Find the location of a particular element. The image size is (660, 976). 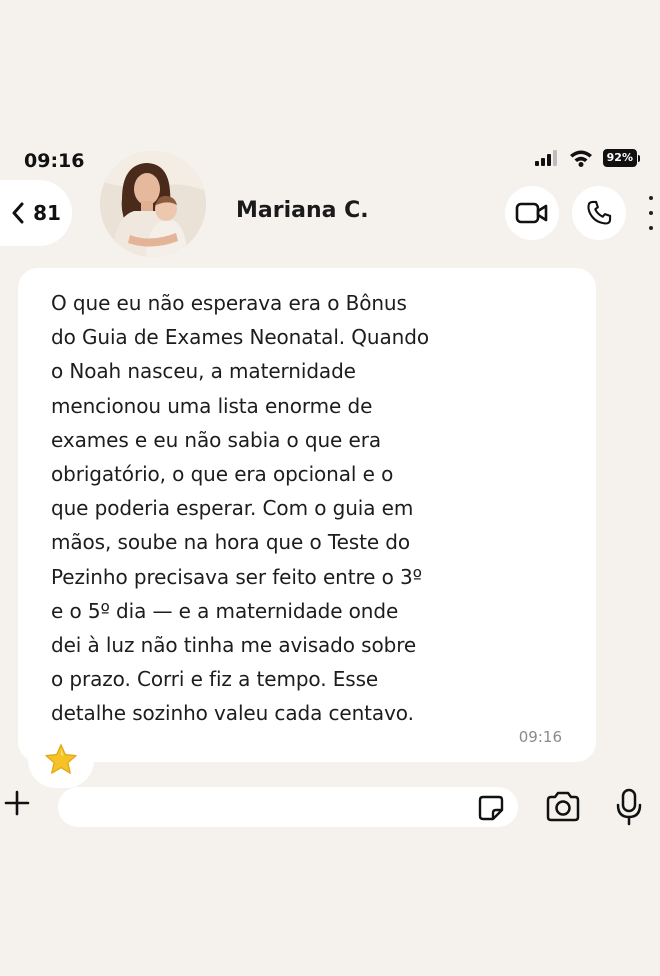

battery-indicator: 92% is located at coordinates (621, 158).